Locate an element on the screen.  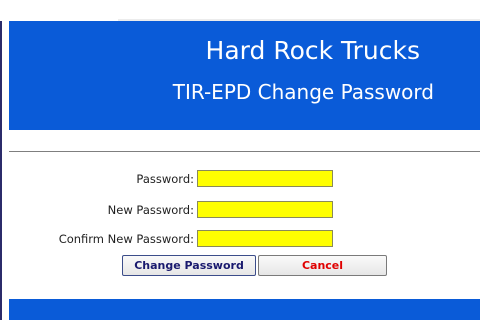
footer-banner is located at coordinates (244, 309).